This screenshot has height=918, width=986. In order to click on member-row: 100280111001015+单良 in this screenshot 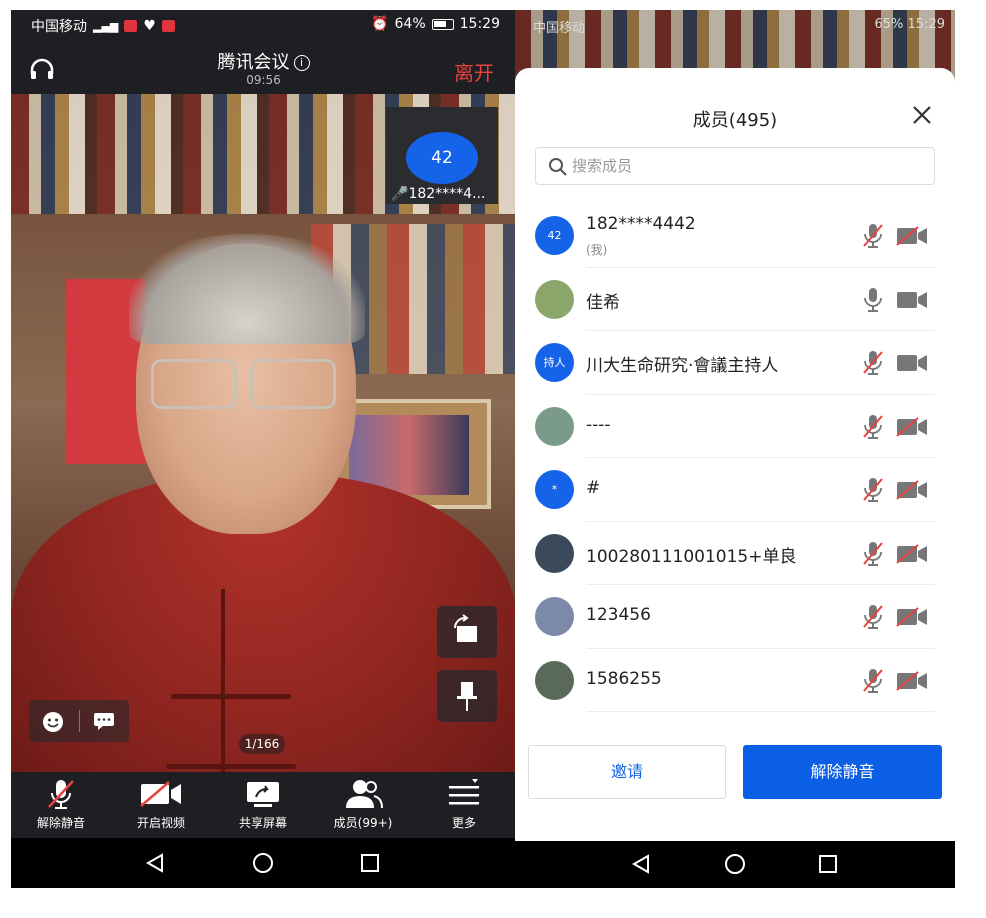, I will do `click(735, 553)`.